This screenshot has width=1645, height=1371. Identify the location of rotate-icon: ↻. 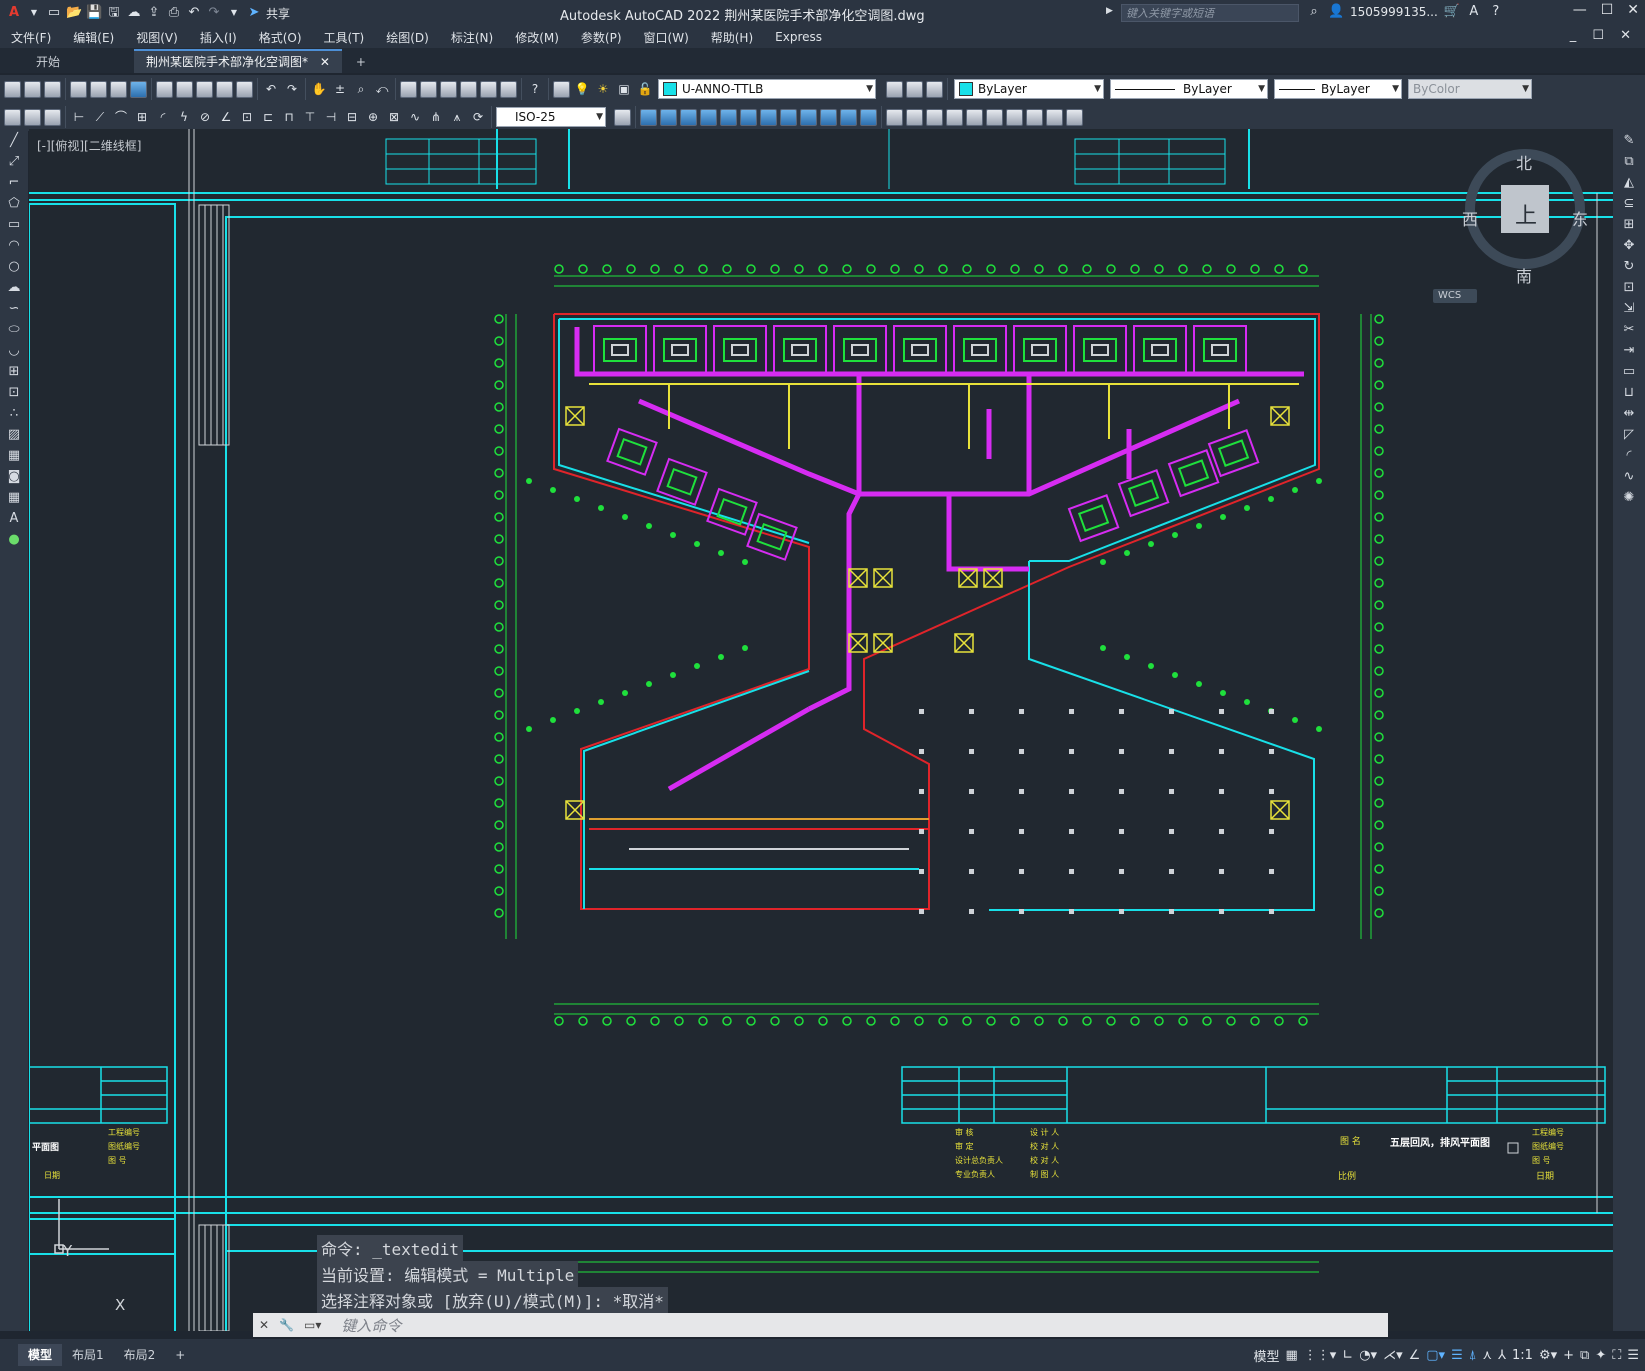
(1629, 267).